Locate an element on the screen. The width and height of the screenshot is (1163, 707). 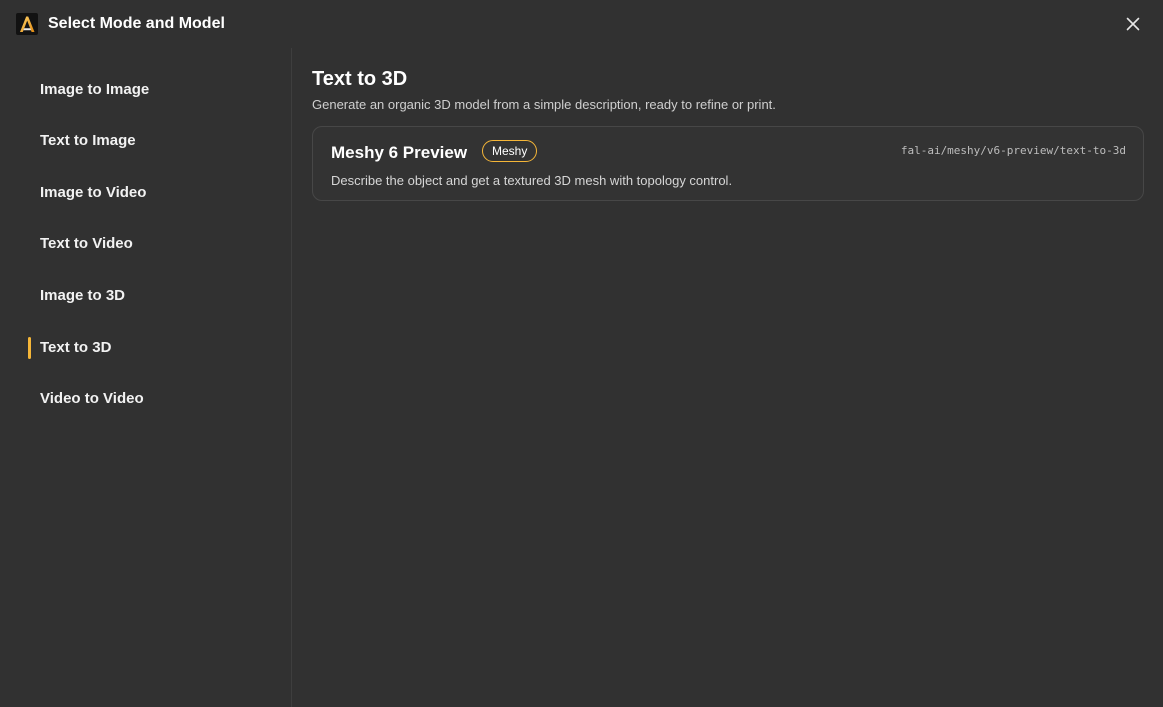
sidebar-item-label: Image to Video is located at coordinates (93, 192).